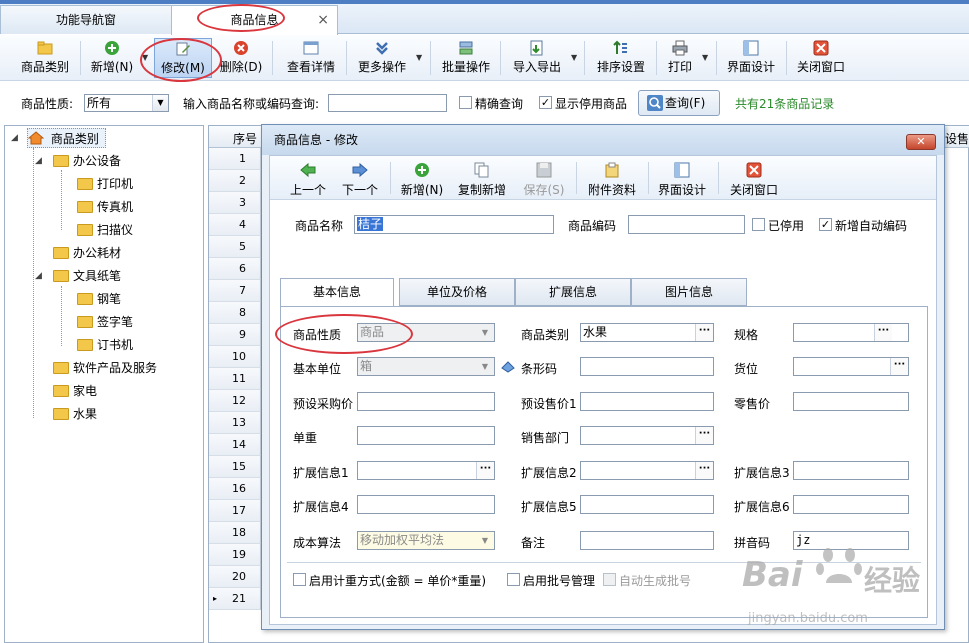 The height and width of the screenshot is (643, 969). What do you see at coordinates (851, 504) in the screenshot?
I see `ext6-field-input` at bounding box center [851, 504].